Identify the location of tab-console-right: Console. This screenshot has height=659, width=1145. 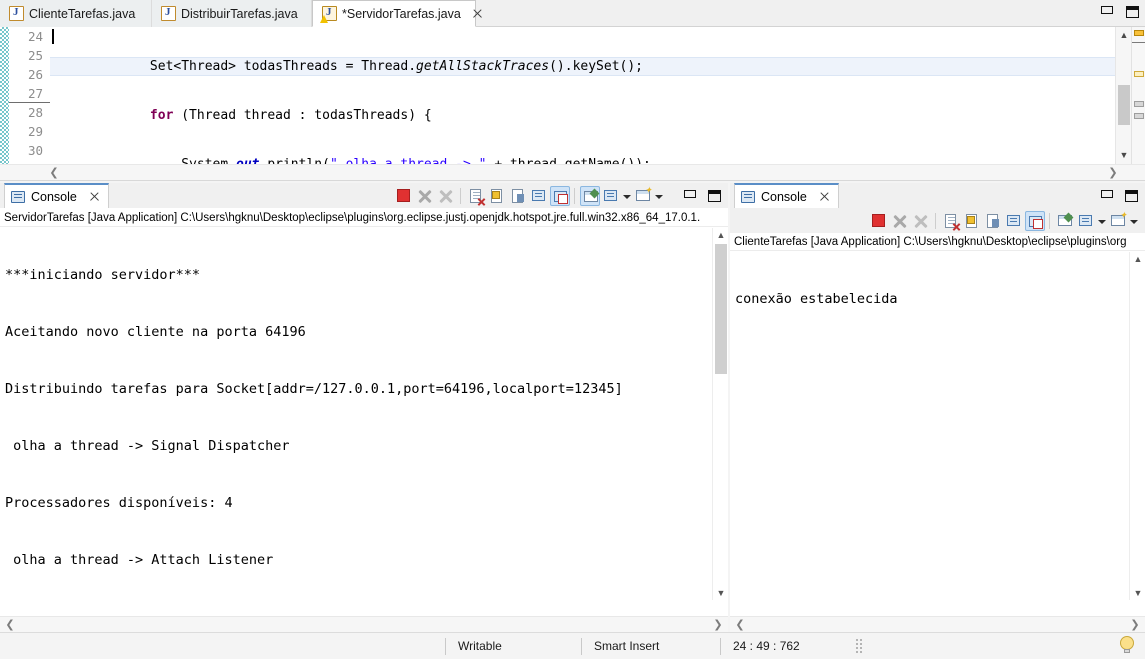
(786, 195).